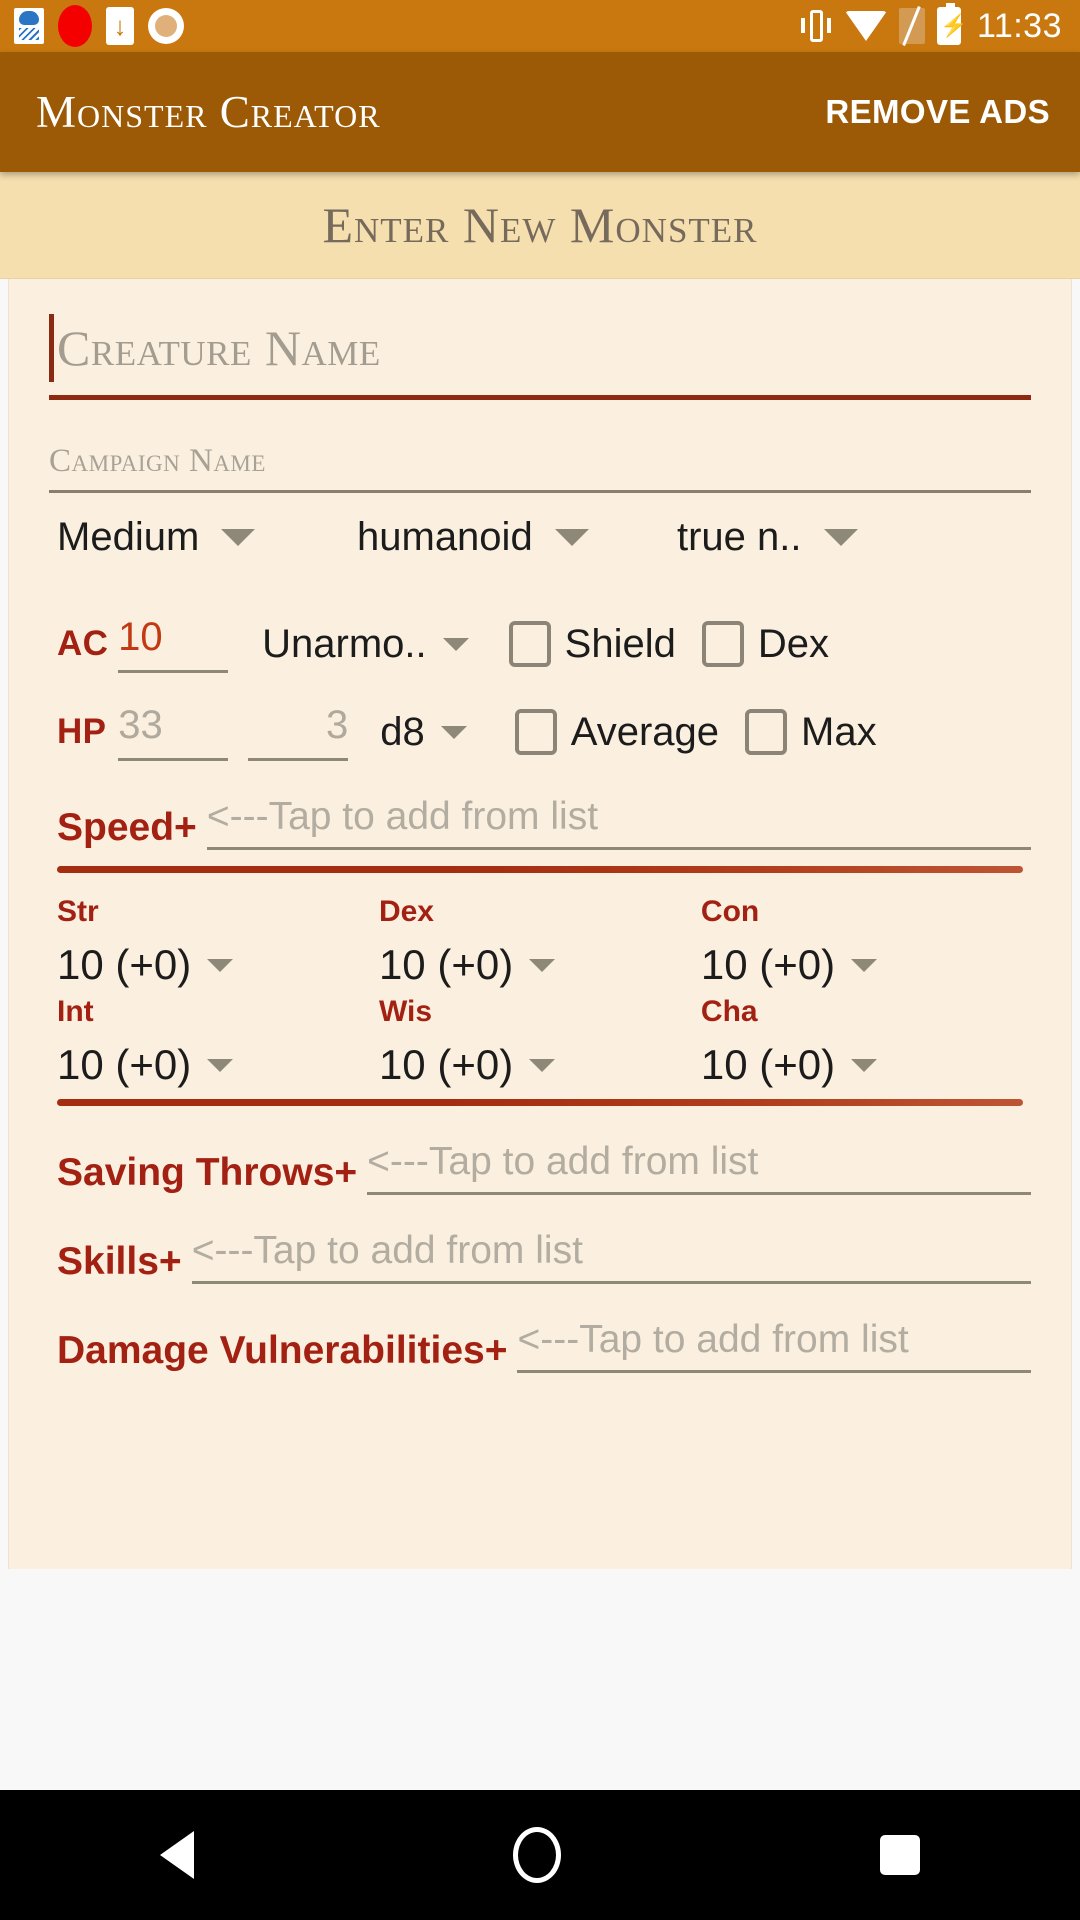 Image resolution: width=1080 pixels, height=1920 pixels. I want to click on ability-value-wis: 10 (+0), so click(446, 1064).